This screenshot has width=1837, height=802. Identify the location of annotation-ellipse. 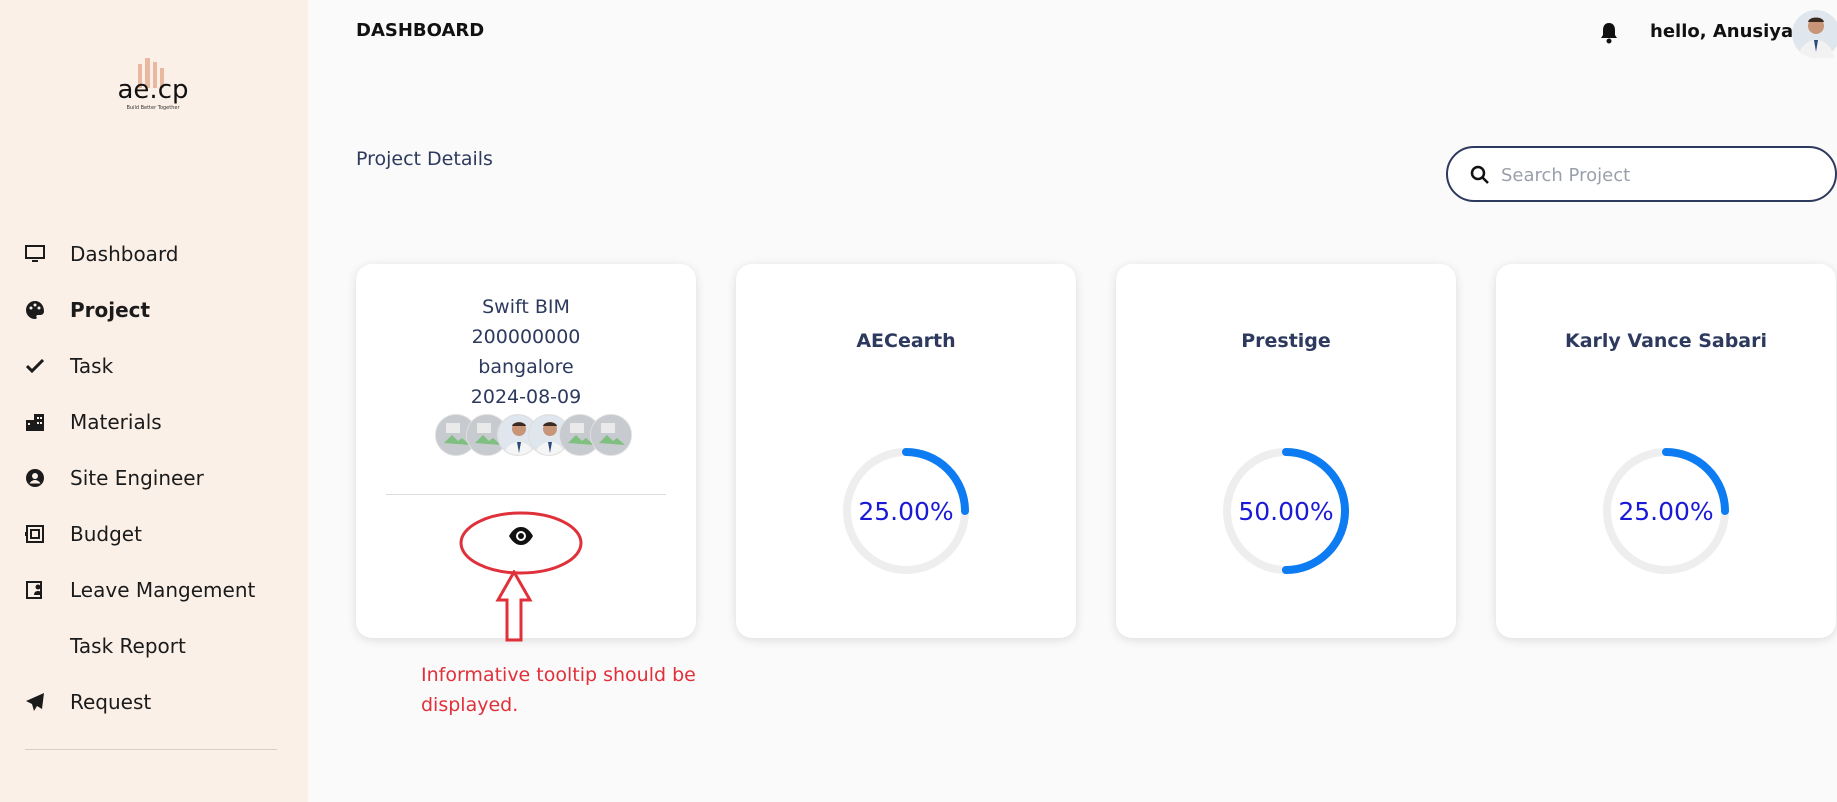
(521, 543).